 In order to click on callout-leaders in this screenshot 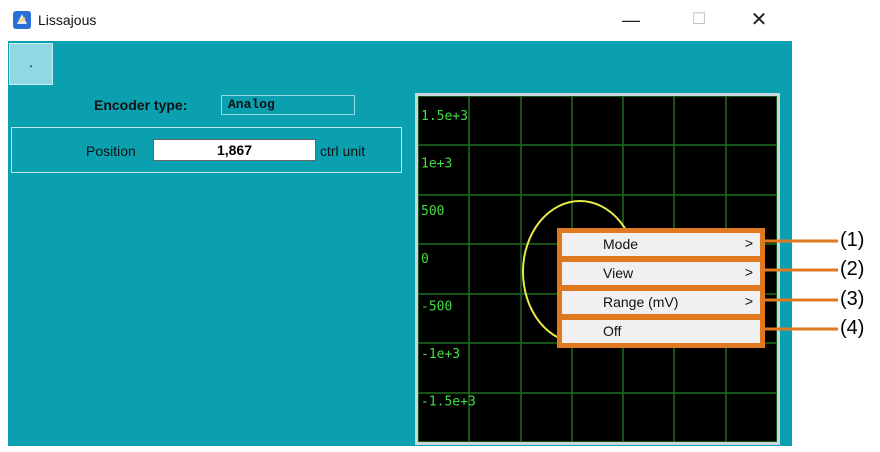, I will do `click(801, 285)`.